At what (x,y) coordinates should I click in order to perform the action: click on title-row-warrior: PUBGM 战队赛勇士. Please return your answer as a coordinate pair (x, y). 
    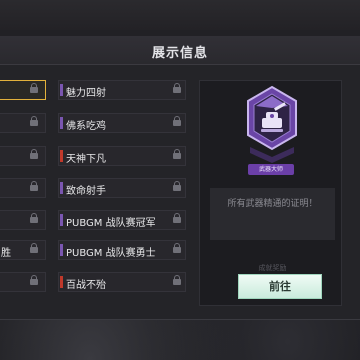
    Looking at the image, I should click on (122, 250).